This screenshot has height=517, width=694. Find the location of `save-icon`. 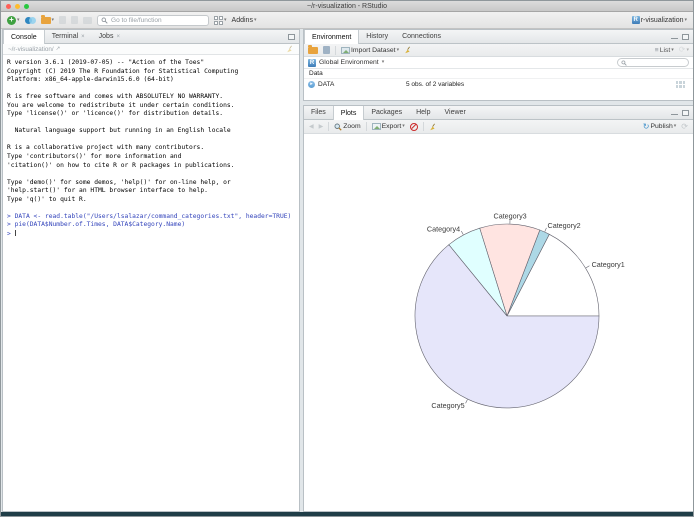

save-icon is located at coordinates (63, 20).